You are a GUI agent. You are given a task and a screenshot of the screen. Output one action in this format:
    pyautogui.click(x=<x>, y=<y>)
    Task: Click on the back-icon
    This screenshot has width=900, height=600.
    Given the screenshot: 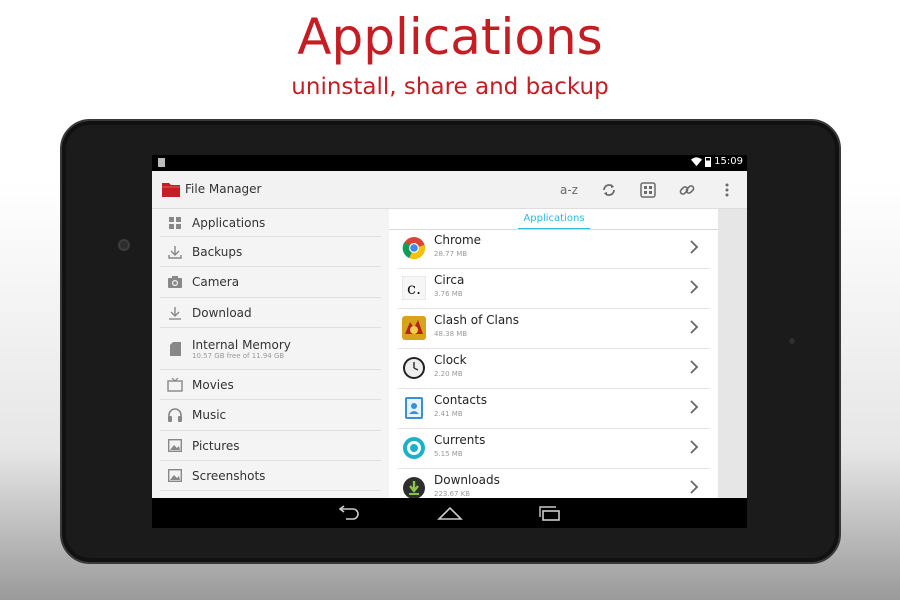 What is the action you would take?
    pyautogui.click(x=349, y=513)
    